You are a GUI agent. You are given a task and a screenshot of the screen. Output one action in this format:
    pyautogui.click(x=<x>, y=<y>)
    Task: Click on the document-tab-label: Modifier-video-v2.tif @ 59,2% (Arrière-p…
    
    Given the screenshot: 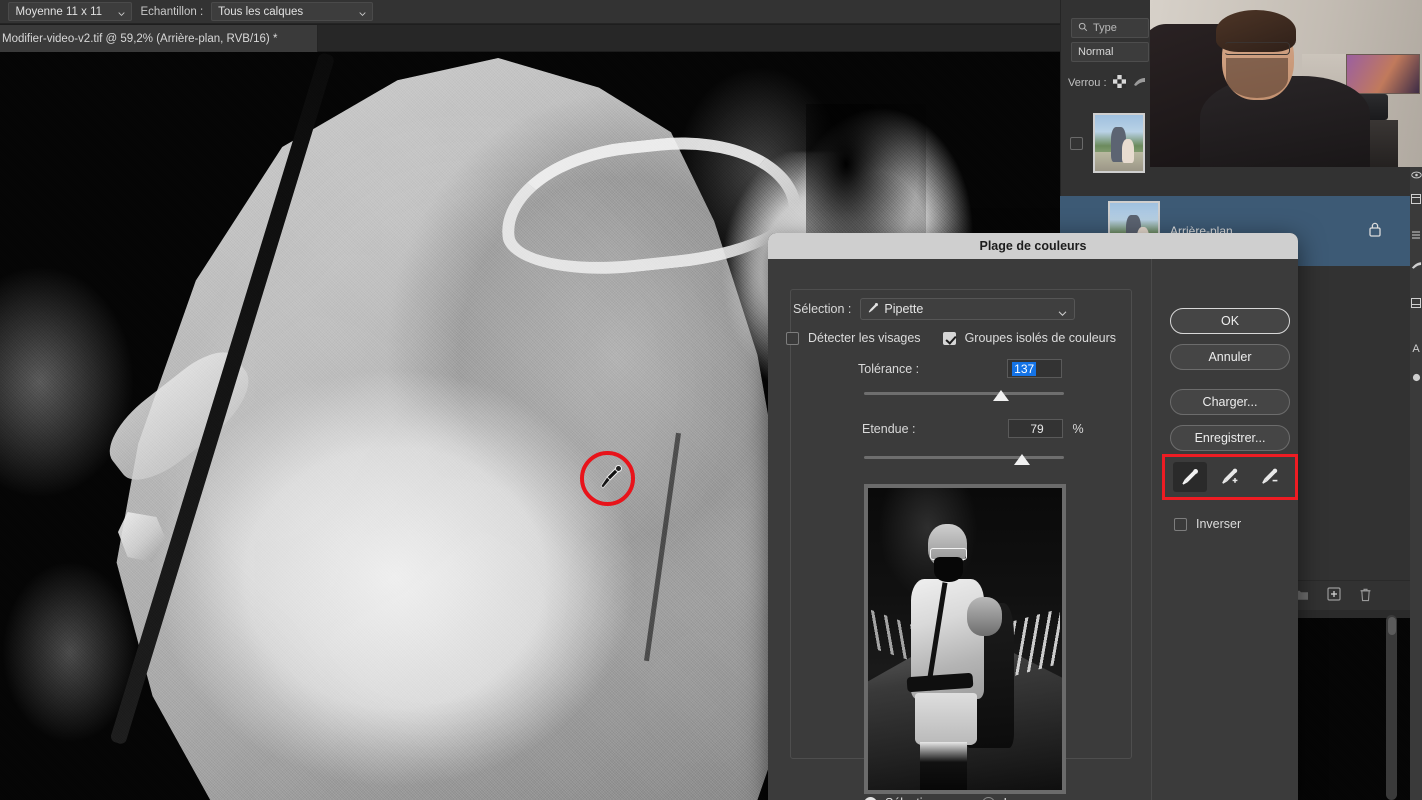 What is the action you would take?
    pyautogui.click(x=140, y=38)
    